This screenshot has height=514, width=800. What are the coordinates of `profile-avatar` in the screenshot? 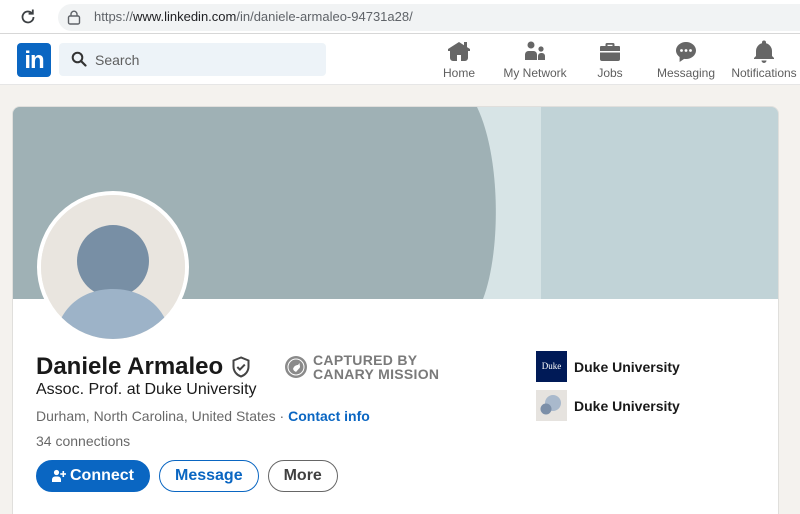 It's located at (113, 267).